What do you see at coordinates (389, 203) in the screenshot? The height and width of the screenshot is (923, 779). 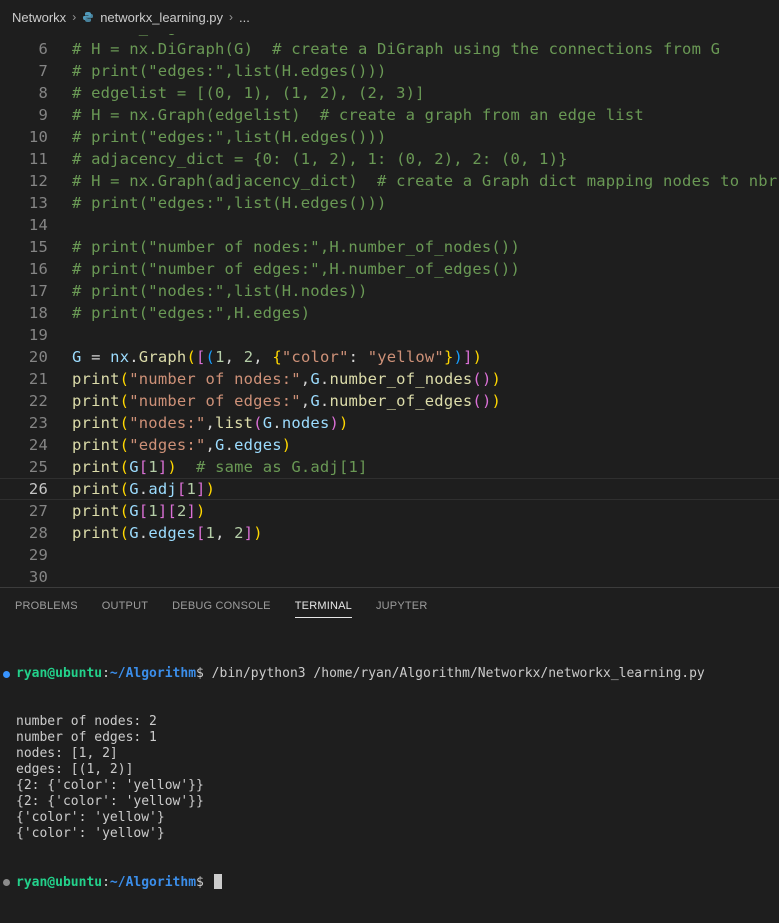 I see `code-line: 13 # print("edges:",list(H.edges()))` at bounding box center [389, 203].